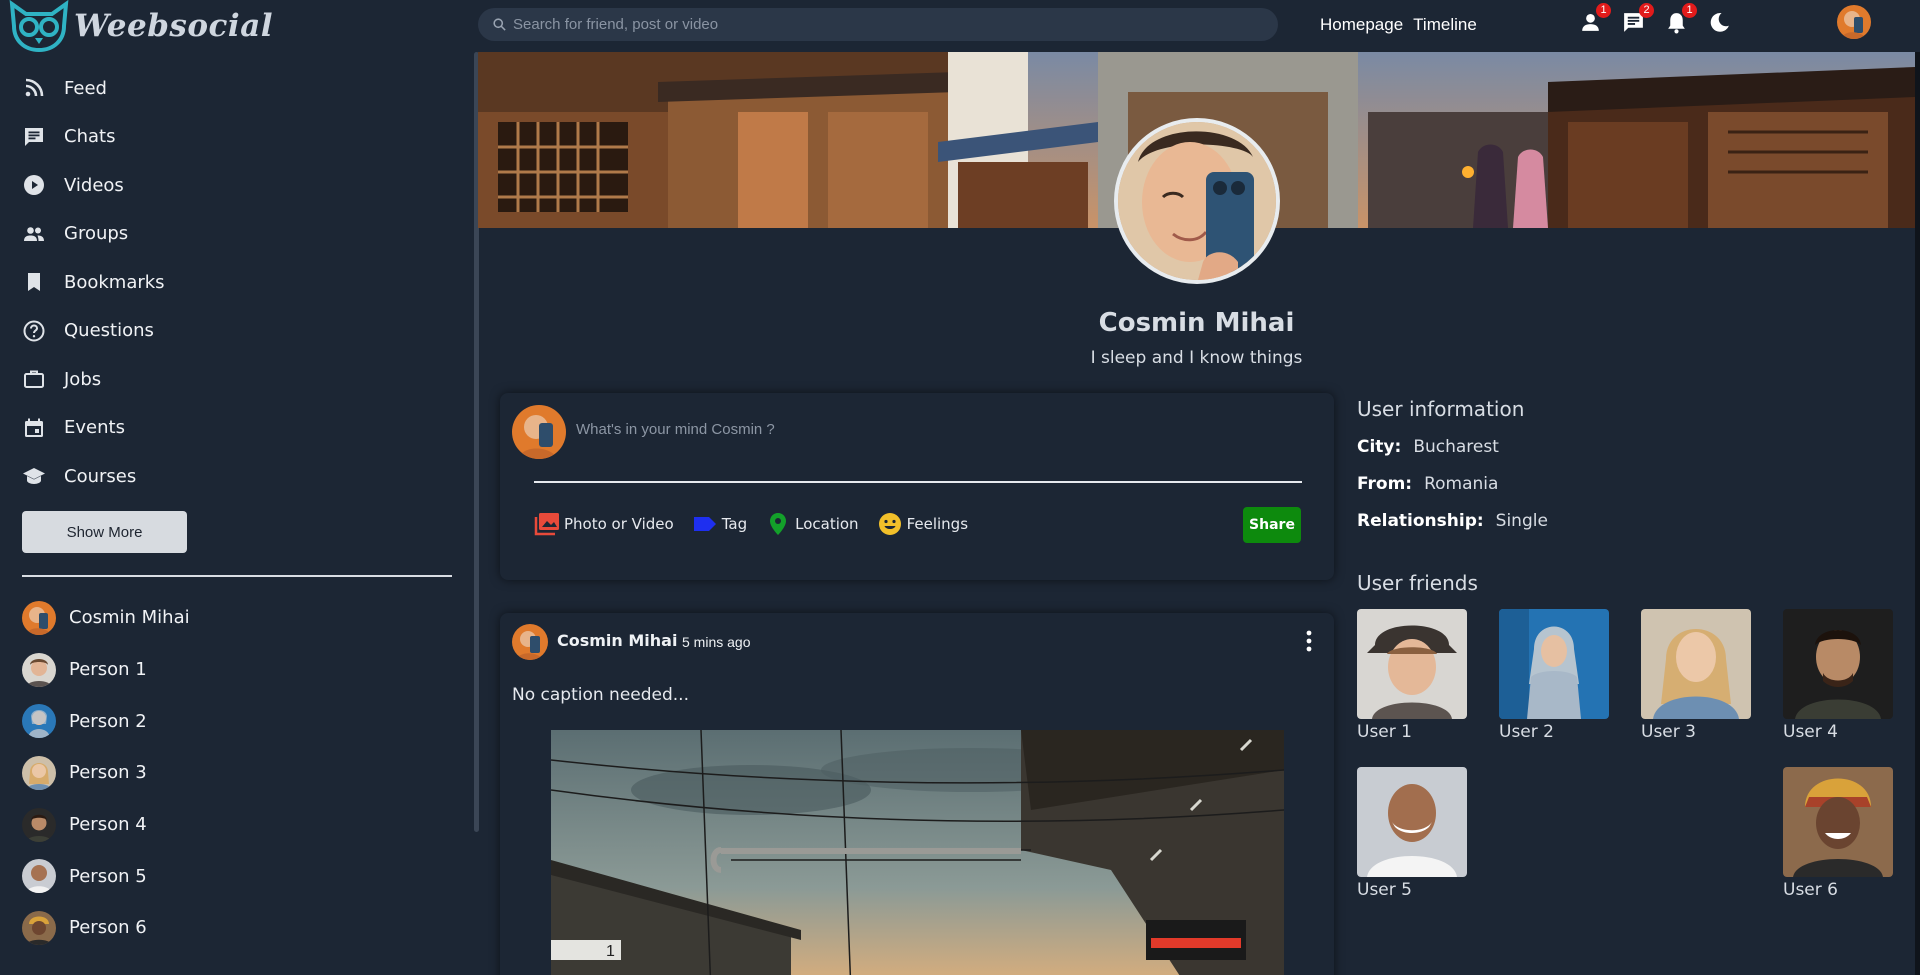 The width and height of the screenshot is (1920, 975). What do you see at coordinates (1854, 22) in the screenshot?
I see `user-avatar` at bounding box center [1854, 22].